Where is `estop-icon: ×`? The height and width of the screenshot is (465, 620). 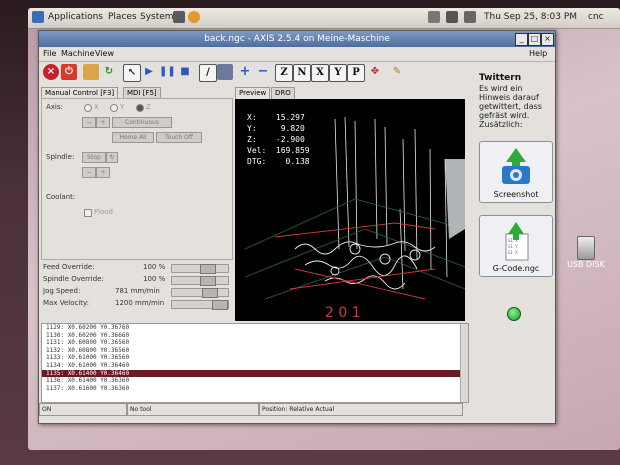 estop-icon: × is located at coordinates (51, 72).